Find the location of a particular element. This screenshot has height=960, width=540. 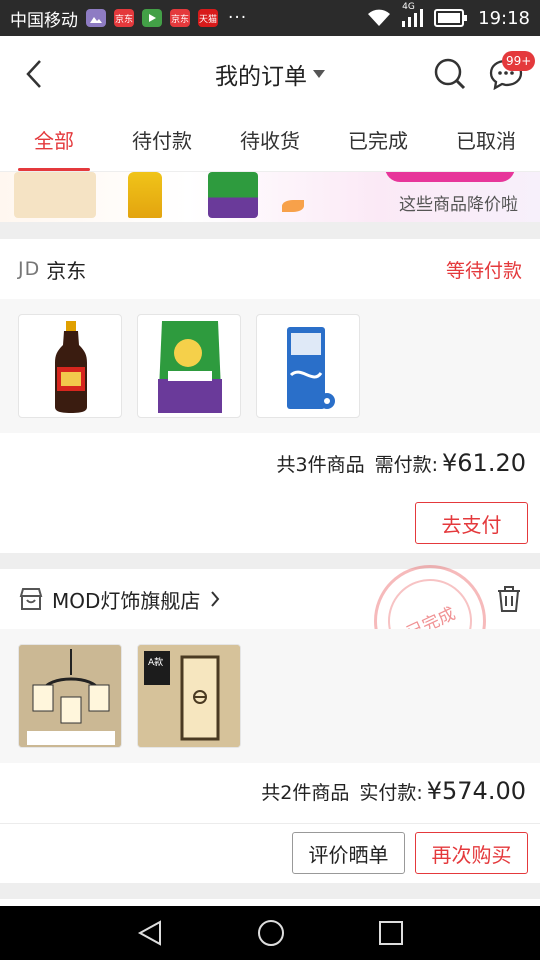

divider is located at coordinates (270, 823).